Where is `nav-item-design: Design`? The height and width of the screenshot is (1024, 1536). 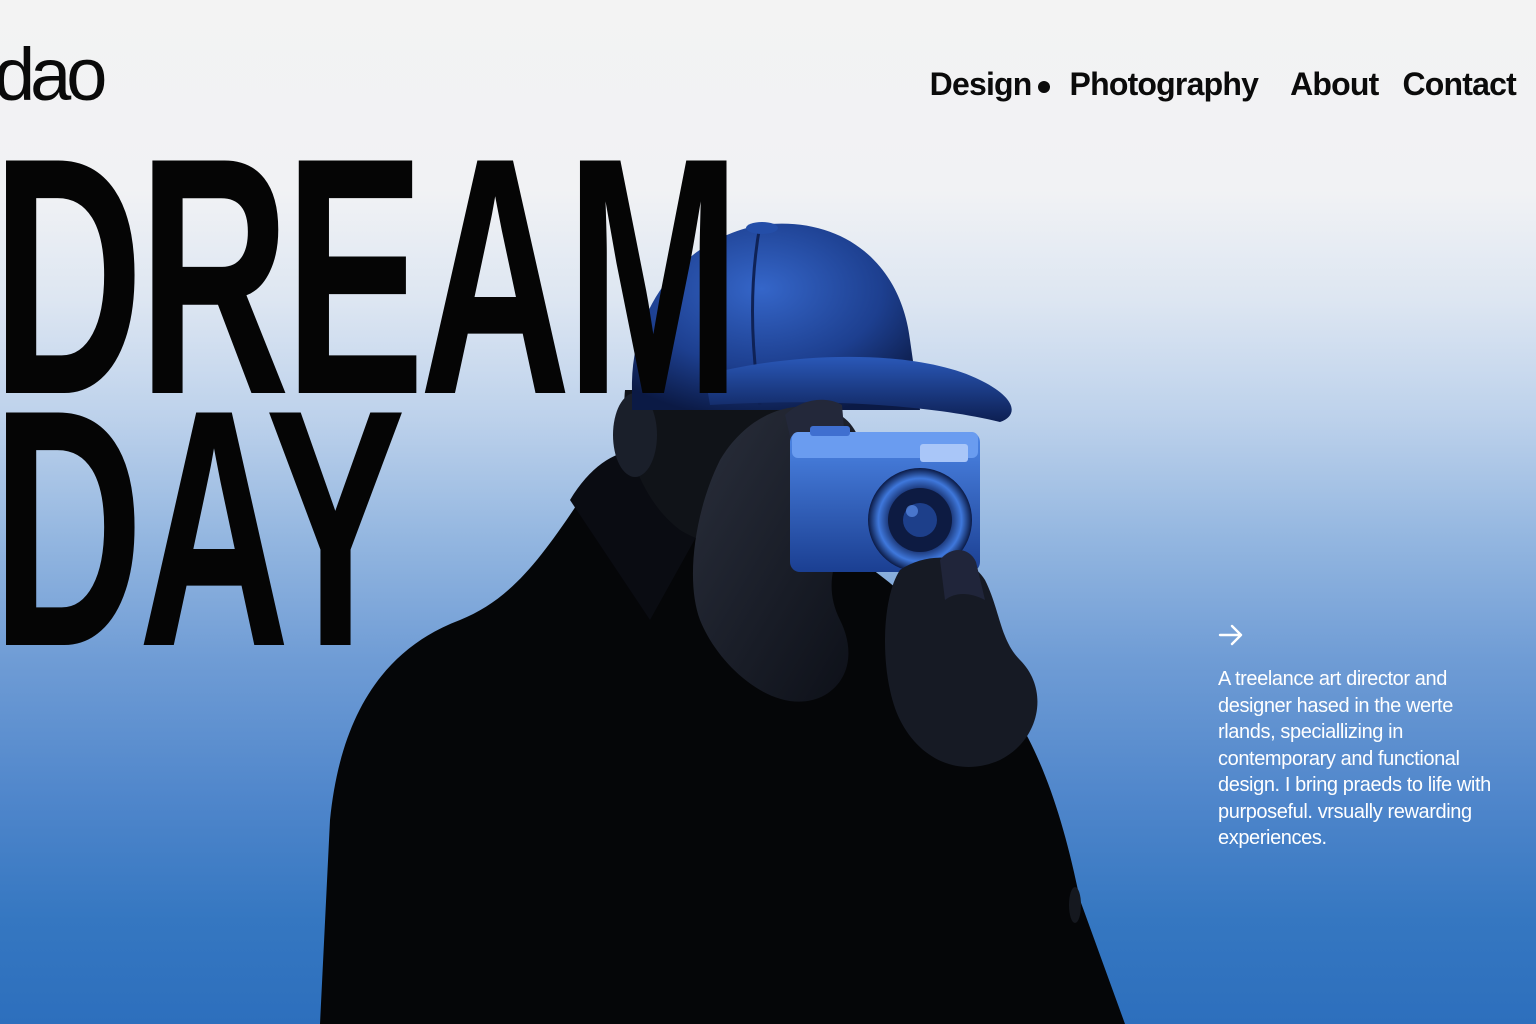
nav-item-design: Design is located at coordinates (981, 84).